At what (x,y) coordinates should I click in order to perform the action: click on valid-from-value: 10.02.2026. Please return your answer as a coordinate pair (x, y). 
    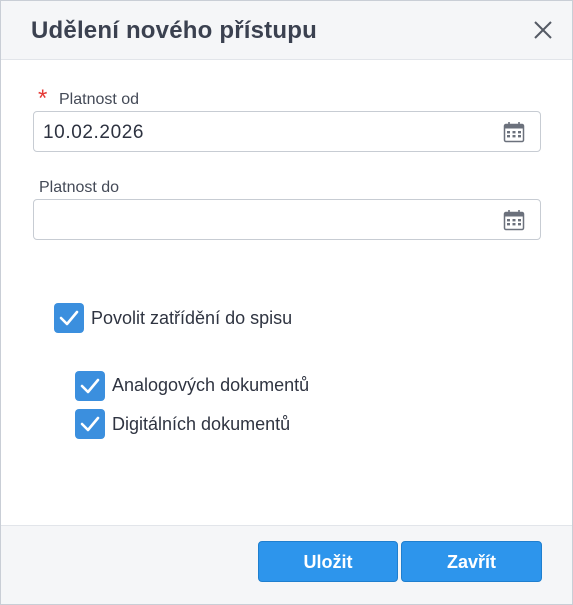
    Looking at the image, I should click on (94, 132).